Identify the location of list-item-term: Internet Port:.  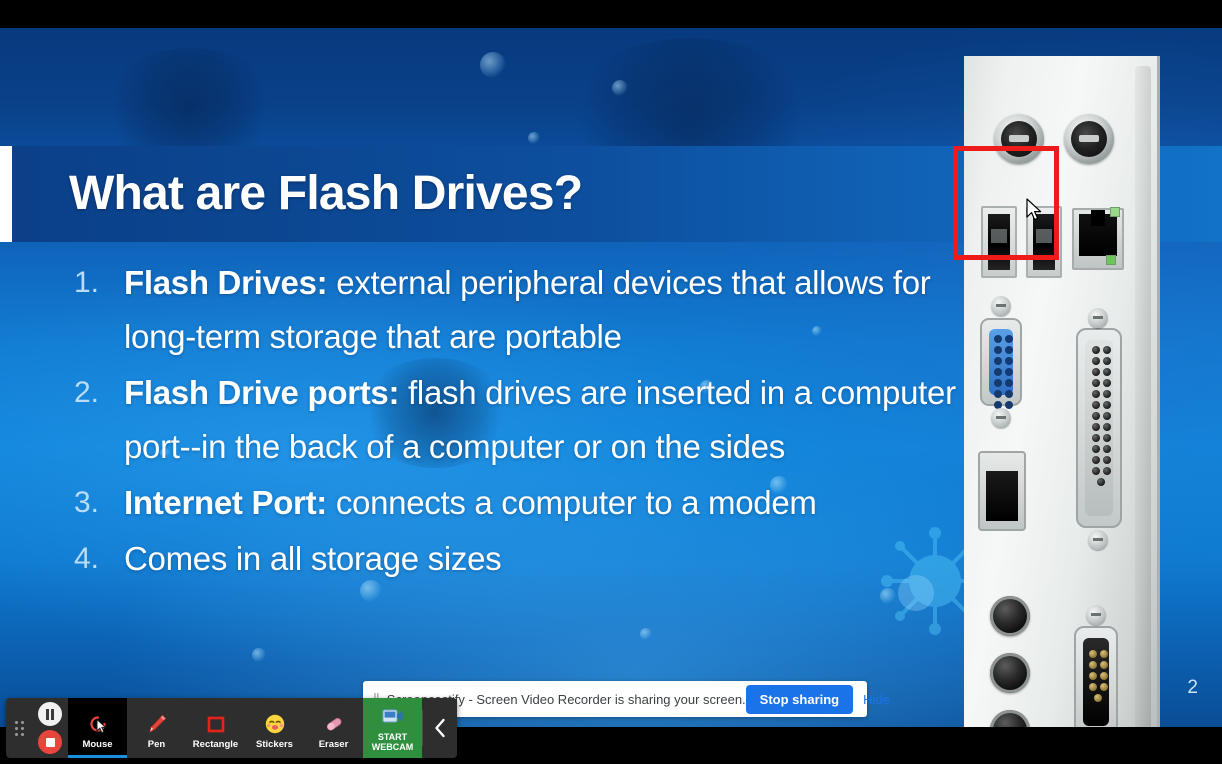
(225, 502).